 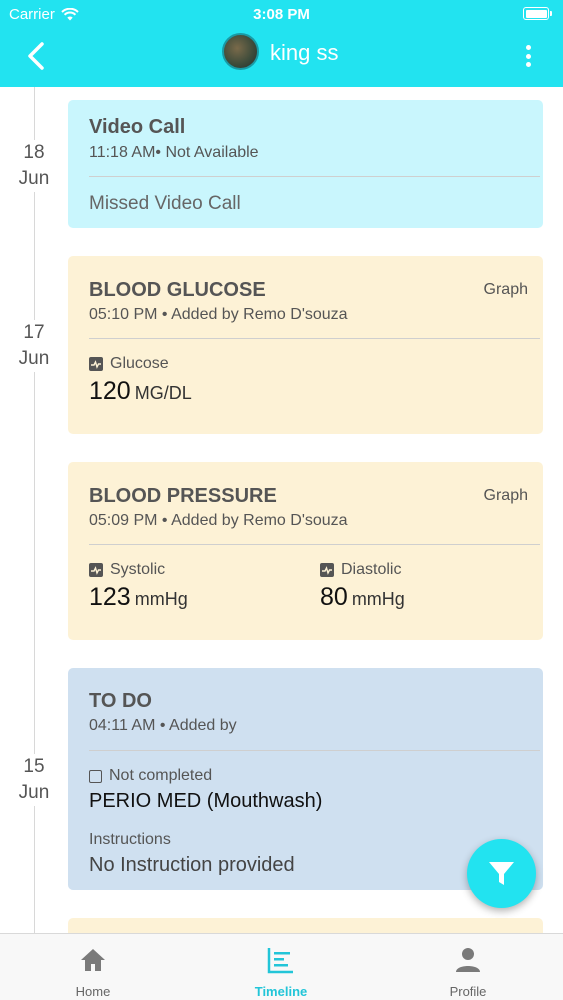 I want to click on status-time: 3:08 PM, so click(x=281, y=14).